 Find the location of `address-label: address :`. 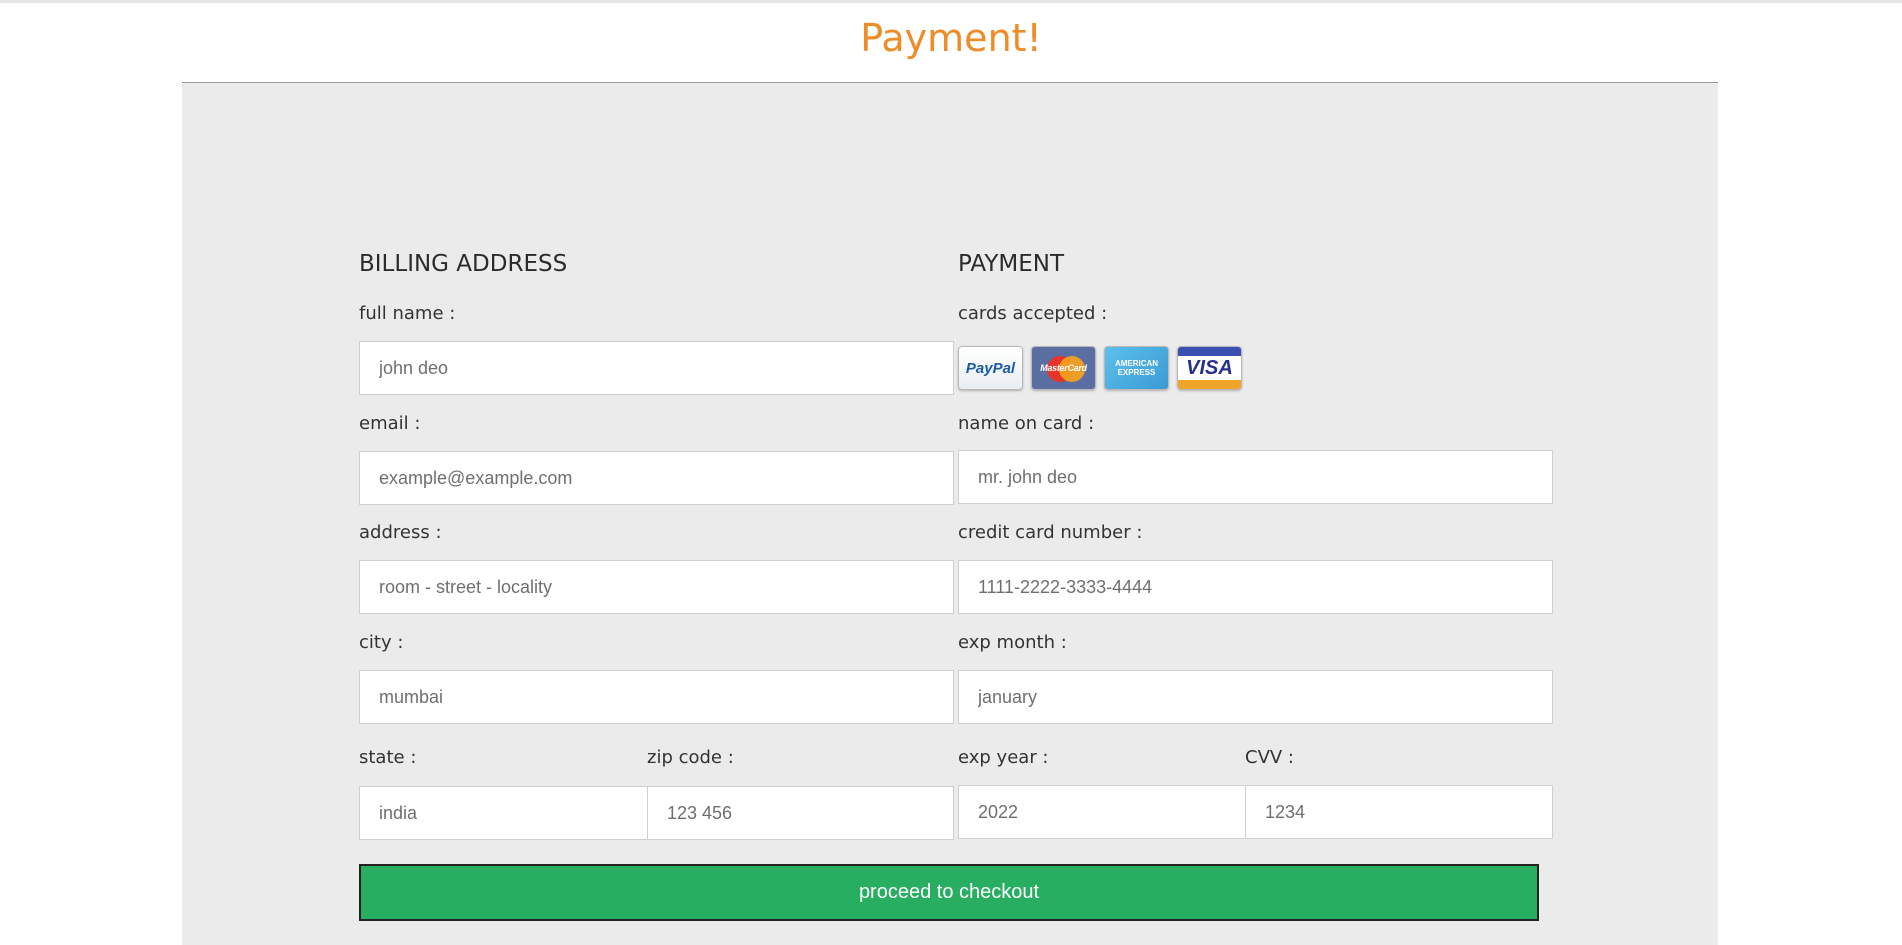

address-label: address : is located at coordinates (400, 532).